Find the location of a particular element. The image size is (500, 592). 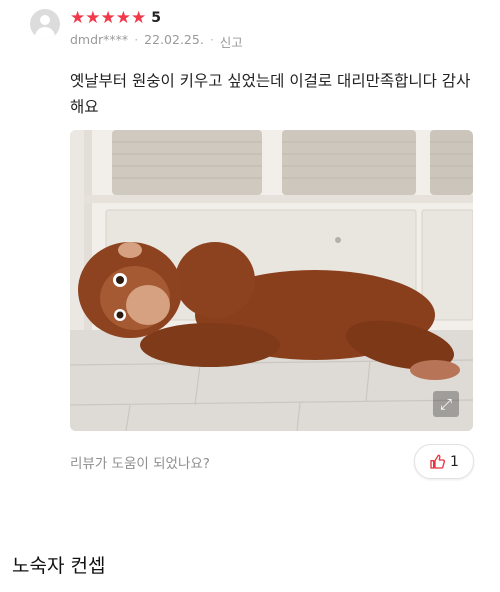

avatar-body is located at coordinates (45, 33).